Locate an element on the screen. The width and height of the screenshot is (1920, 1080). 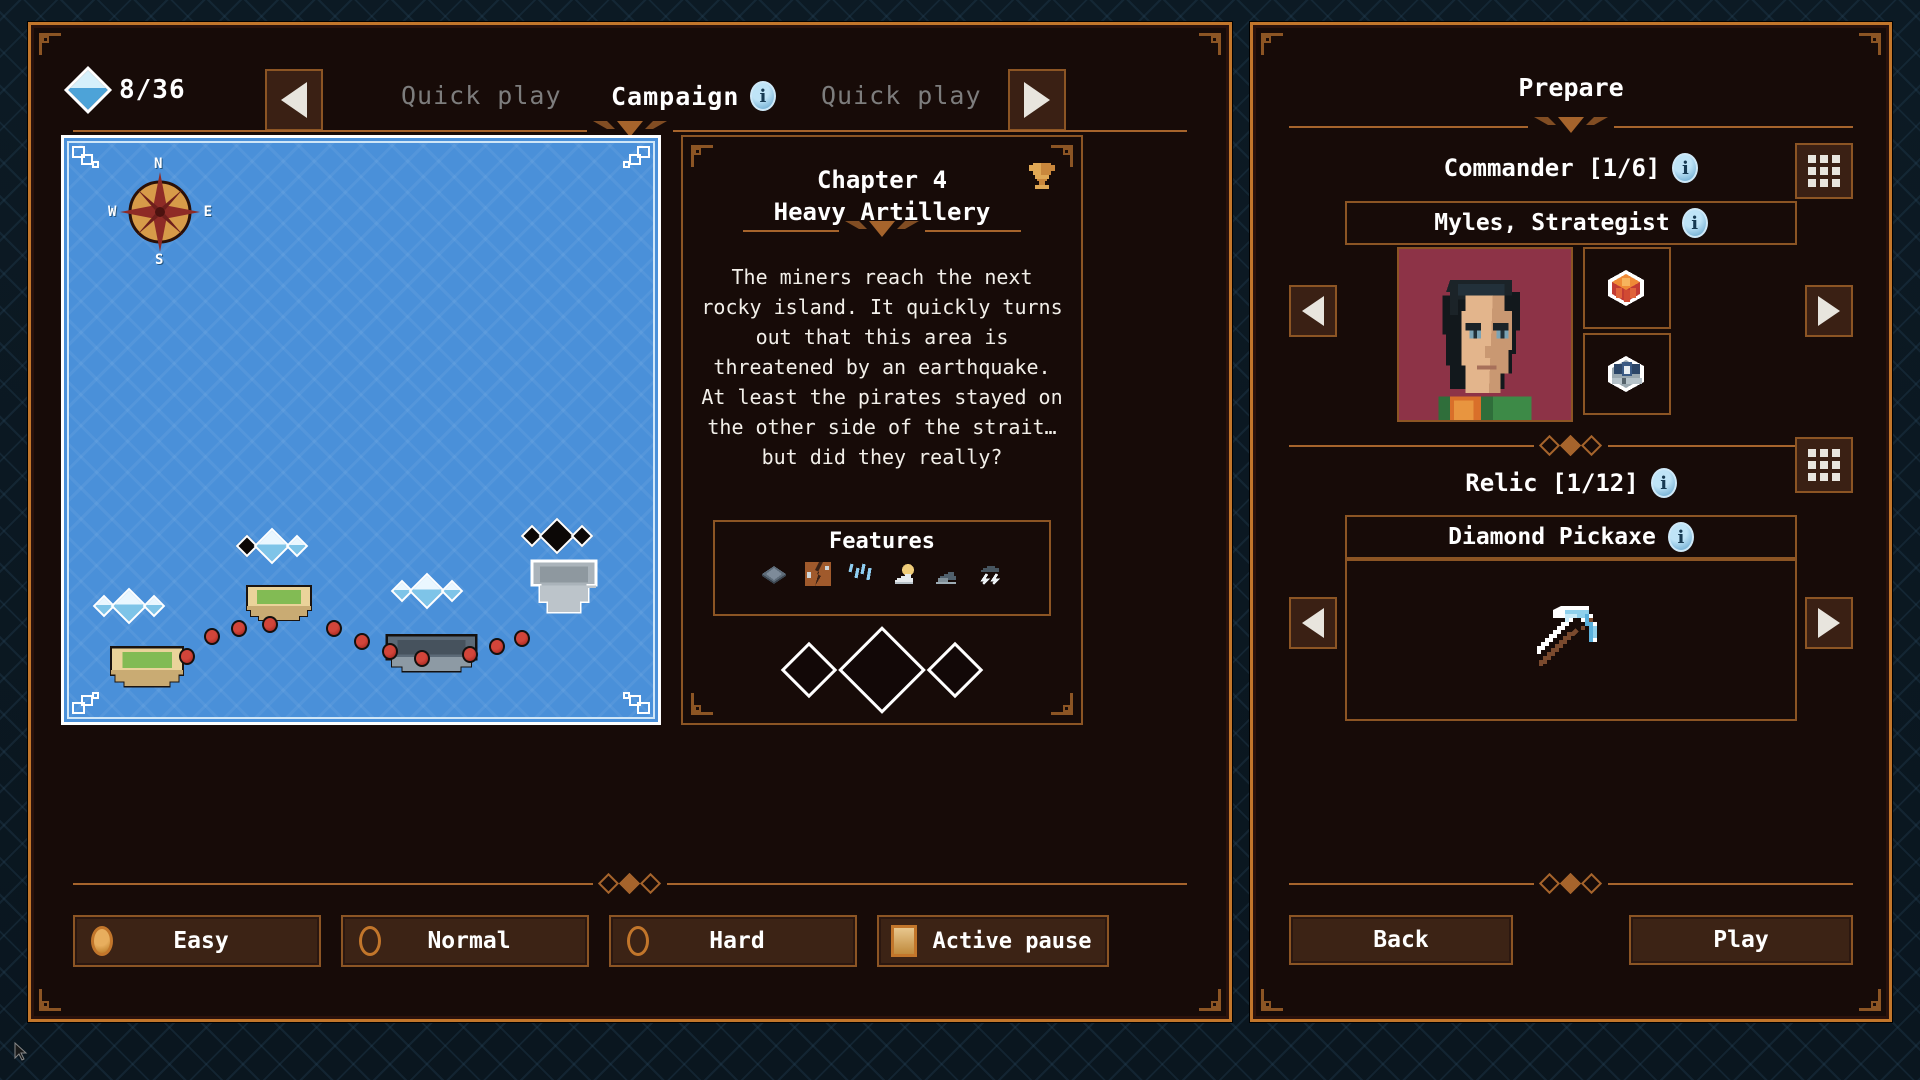
relic-heading: Relic [1/12] i is located at coordinates (1571, 483).